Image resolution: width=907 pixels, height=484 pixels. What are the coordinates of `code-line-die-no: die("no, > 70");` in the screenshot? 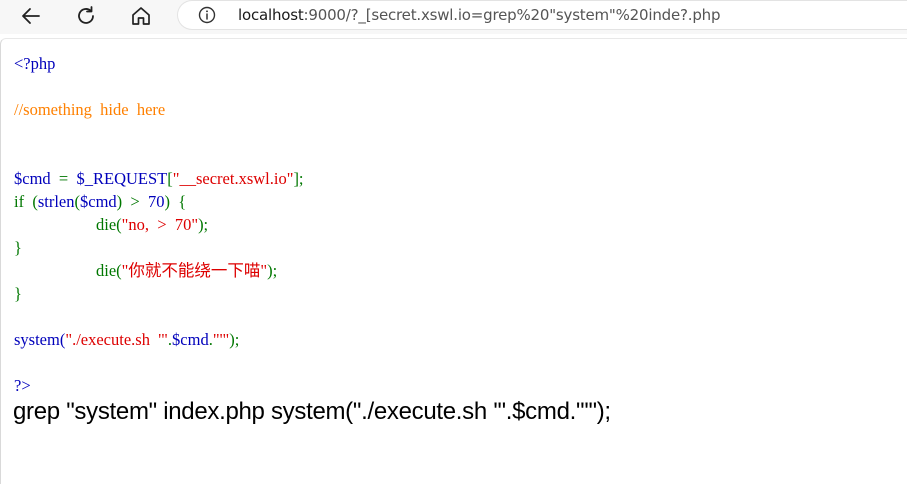 It's located at (152, 224).